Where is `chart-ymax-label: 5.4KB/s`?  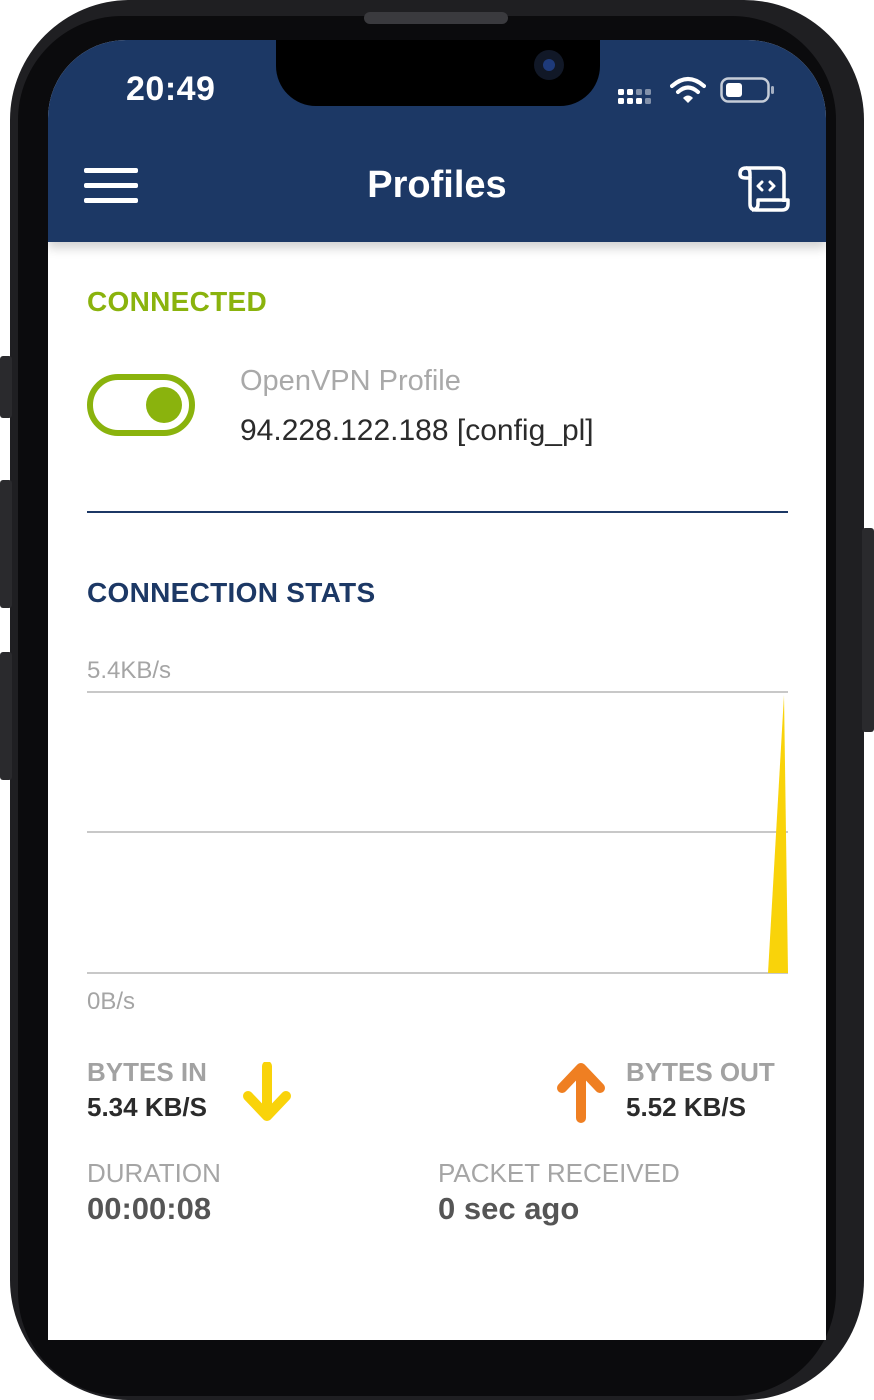 chart-ymax-label: 5.4KB/s is located at coordinates (129, 670).